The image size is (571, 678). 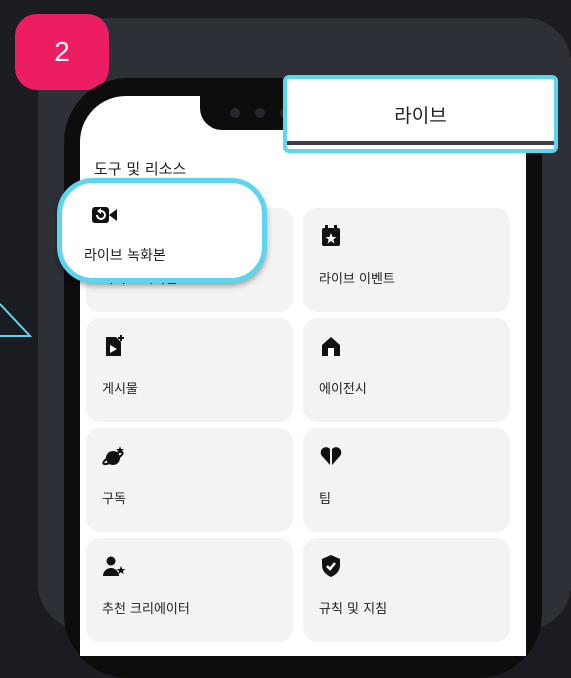 What do you see at coordinates (162, 230) in the screenshot?
I see `live-recordings-callout: 라이브 녹화본` at bounding box center [162, 230].